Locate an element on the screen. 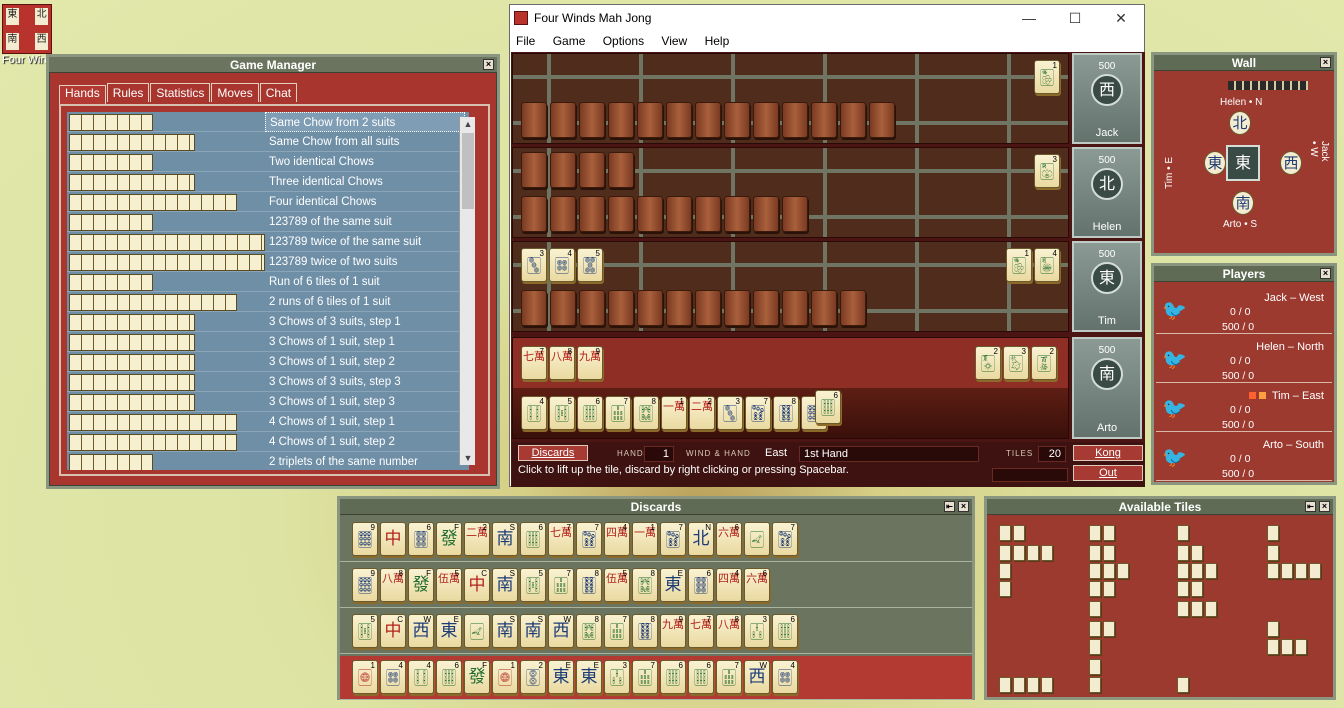 The height and width of the screenshot is (708, 1344). menu-help: Help is located at coordinates (717, 41).